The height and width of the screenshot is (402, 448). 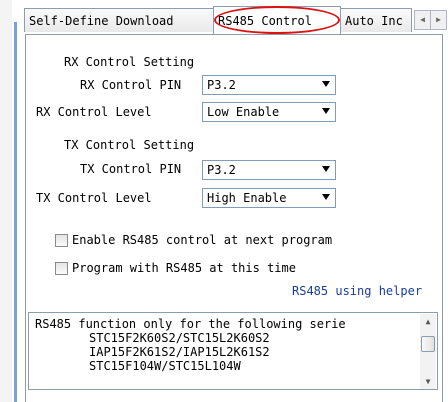 What do you see at coordinates (367, 291) in the screenshot?
I see `rs485-helper-link: RS485 using helper` at bounding box center [367, 291].